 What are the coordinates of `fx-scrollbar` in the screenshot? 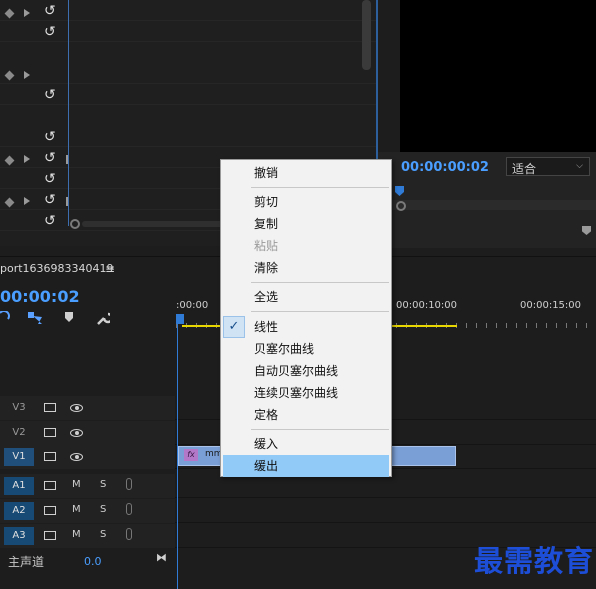 It's located at (366, 35).